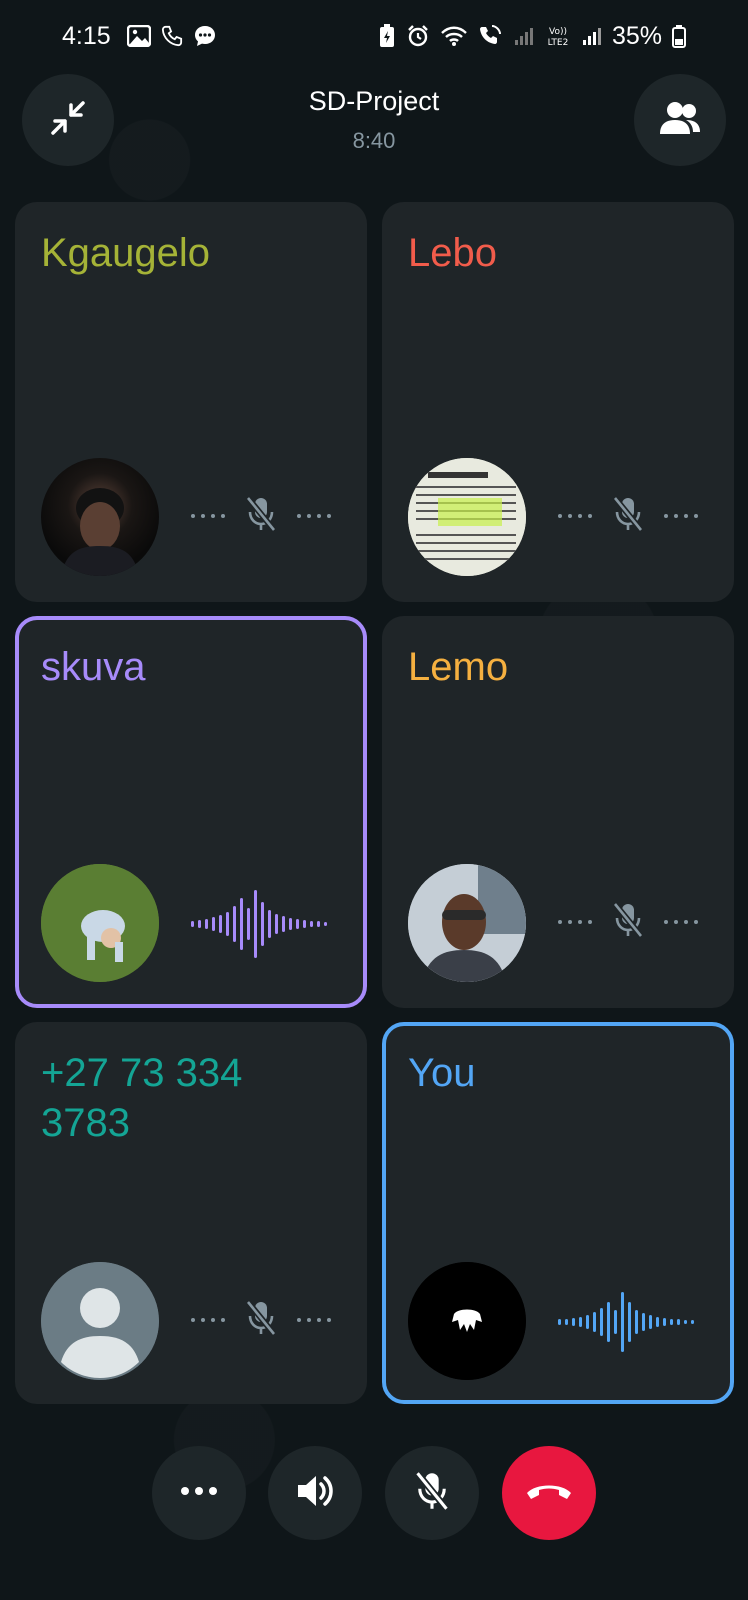 The height and width of the screenshot is (1600, 748). What do you see at coordinates (172, 36) in the screenshot?
I see `phone-icon` at bounding box center [172, 36].